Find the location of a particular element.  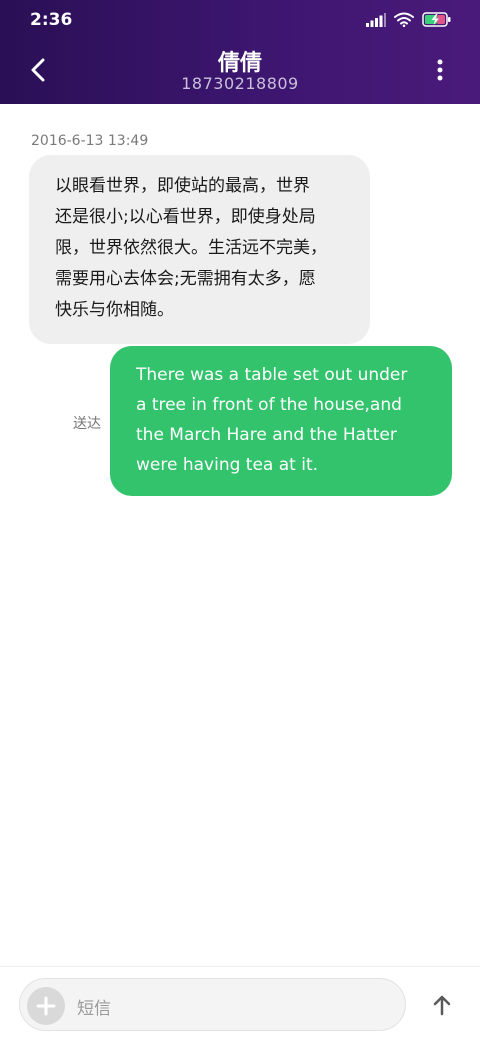

wifi-icon is located at coordinates (404, 21).